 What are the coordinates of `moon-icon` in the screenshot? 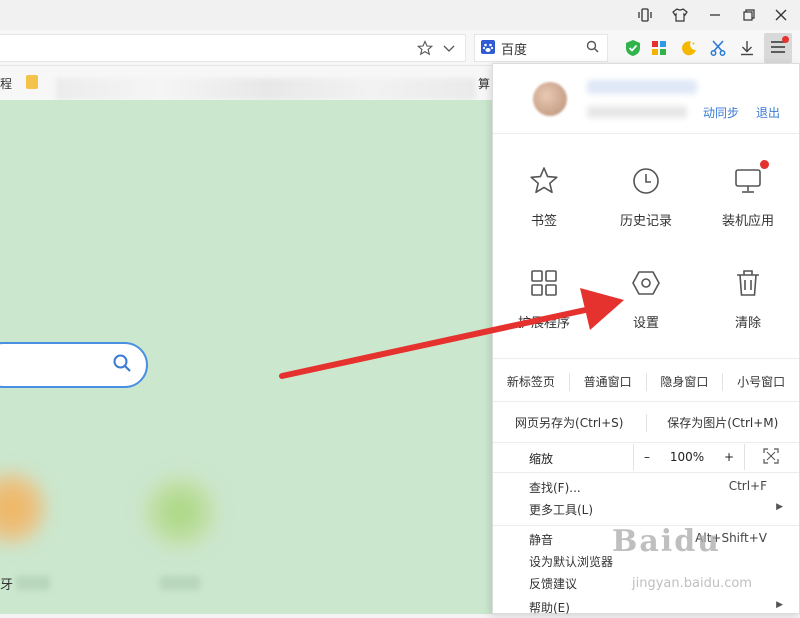 It's located at (689, 48).